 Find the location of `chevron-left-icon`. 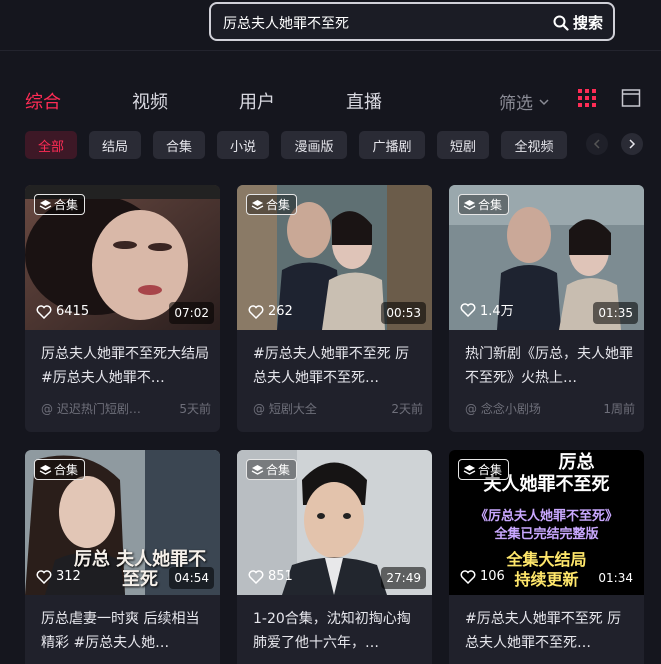

chevron-left-icon is located at coordinates (596, 144).